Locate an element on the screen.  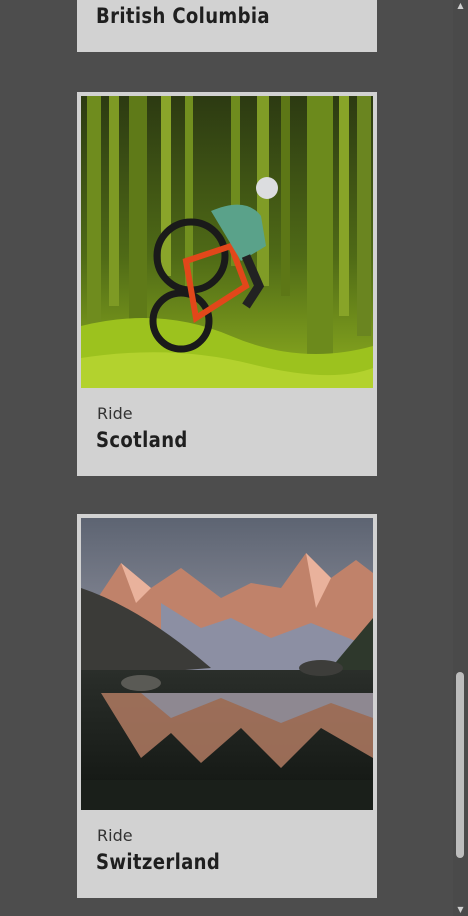
scroll-thumb is located at coordinates (460, 765).